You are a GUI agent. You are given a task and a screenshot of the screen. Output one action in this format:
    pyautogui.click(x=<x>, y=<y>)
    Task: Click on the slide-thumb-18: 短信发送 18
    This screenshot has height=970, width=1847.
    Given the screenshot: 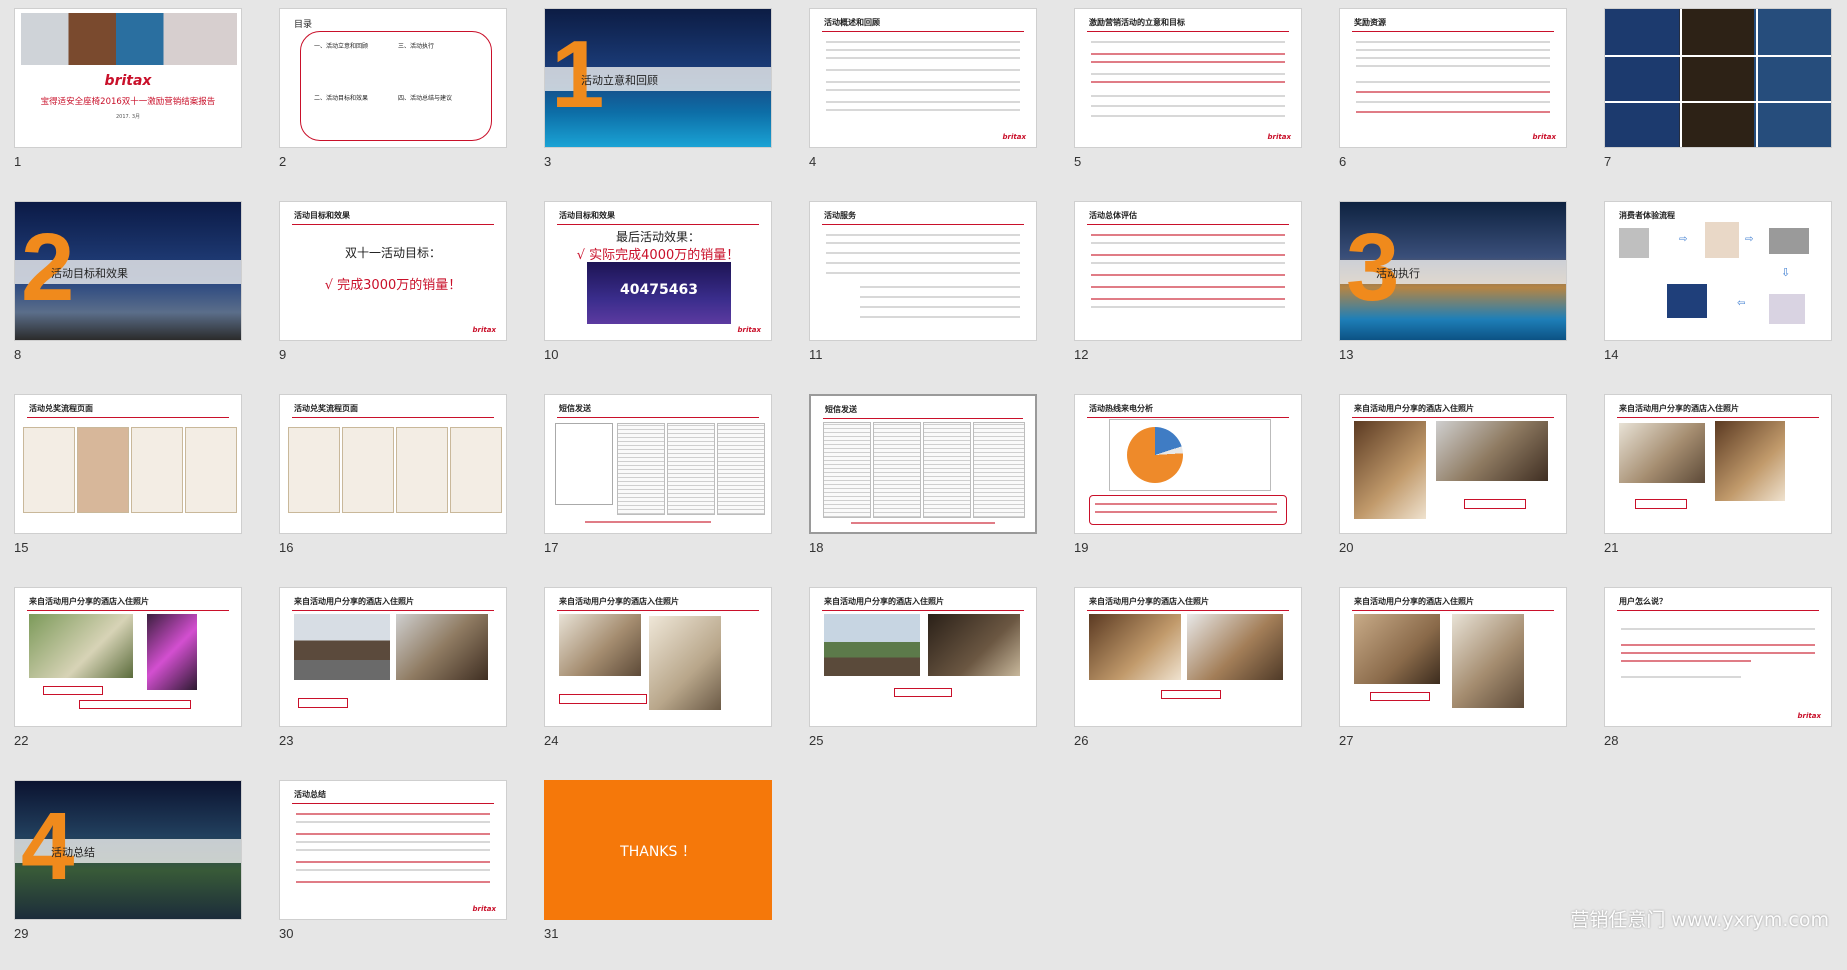 What is the action you would take?
    pyautogui.click(x=925, y=489)
    